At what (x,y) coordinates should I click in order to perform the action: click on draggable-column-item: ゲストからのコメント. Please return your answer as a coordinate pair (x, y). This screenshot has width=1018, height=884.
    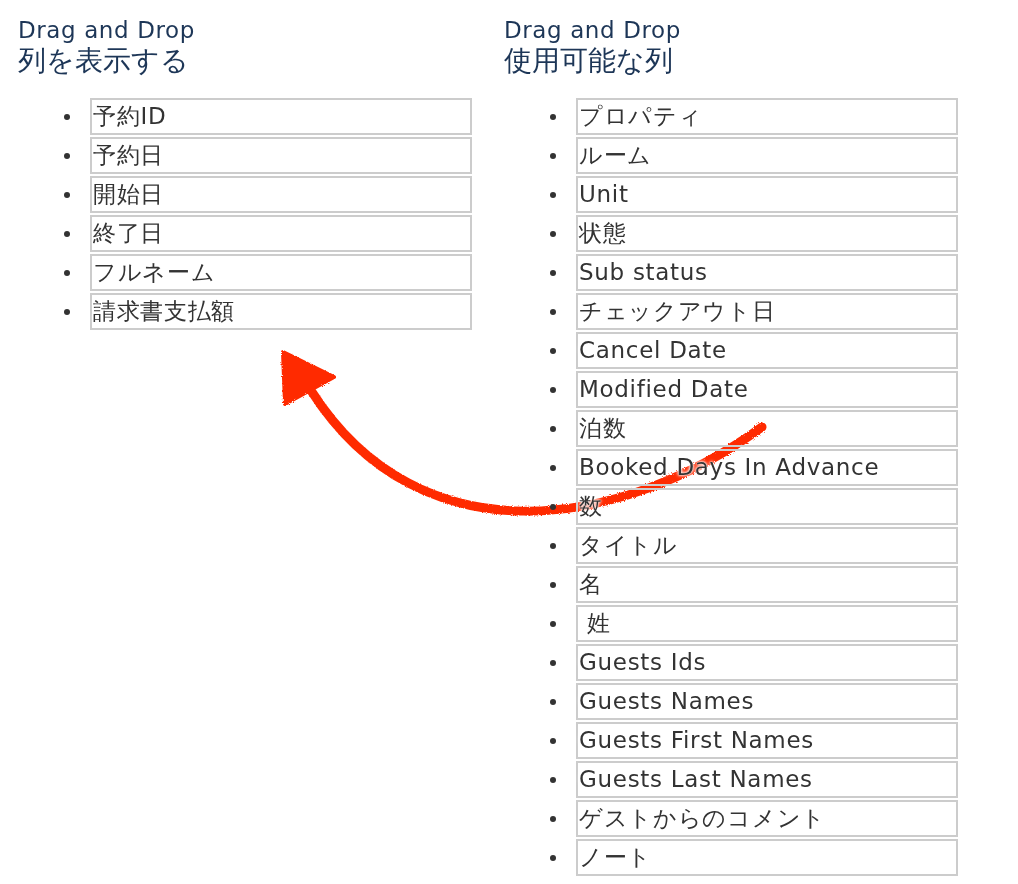
    Looking at the image, I should click on (767, 818).